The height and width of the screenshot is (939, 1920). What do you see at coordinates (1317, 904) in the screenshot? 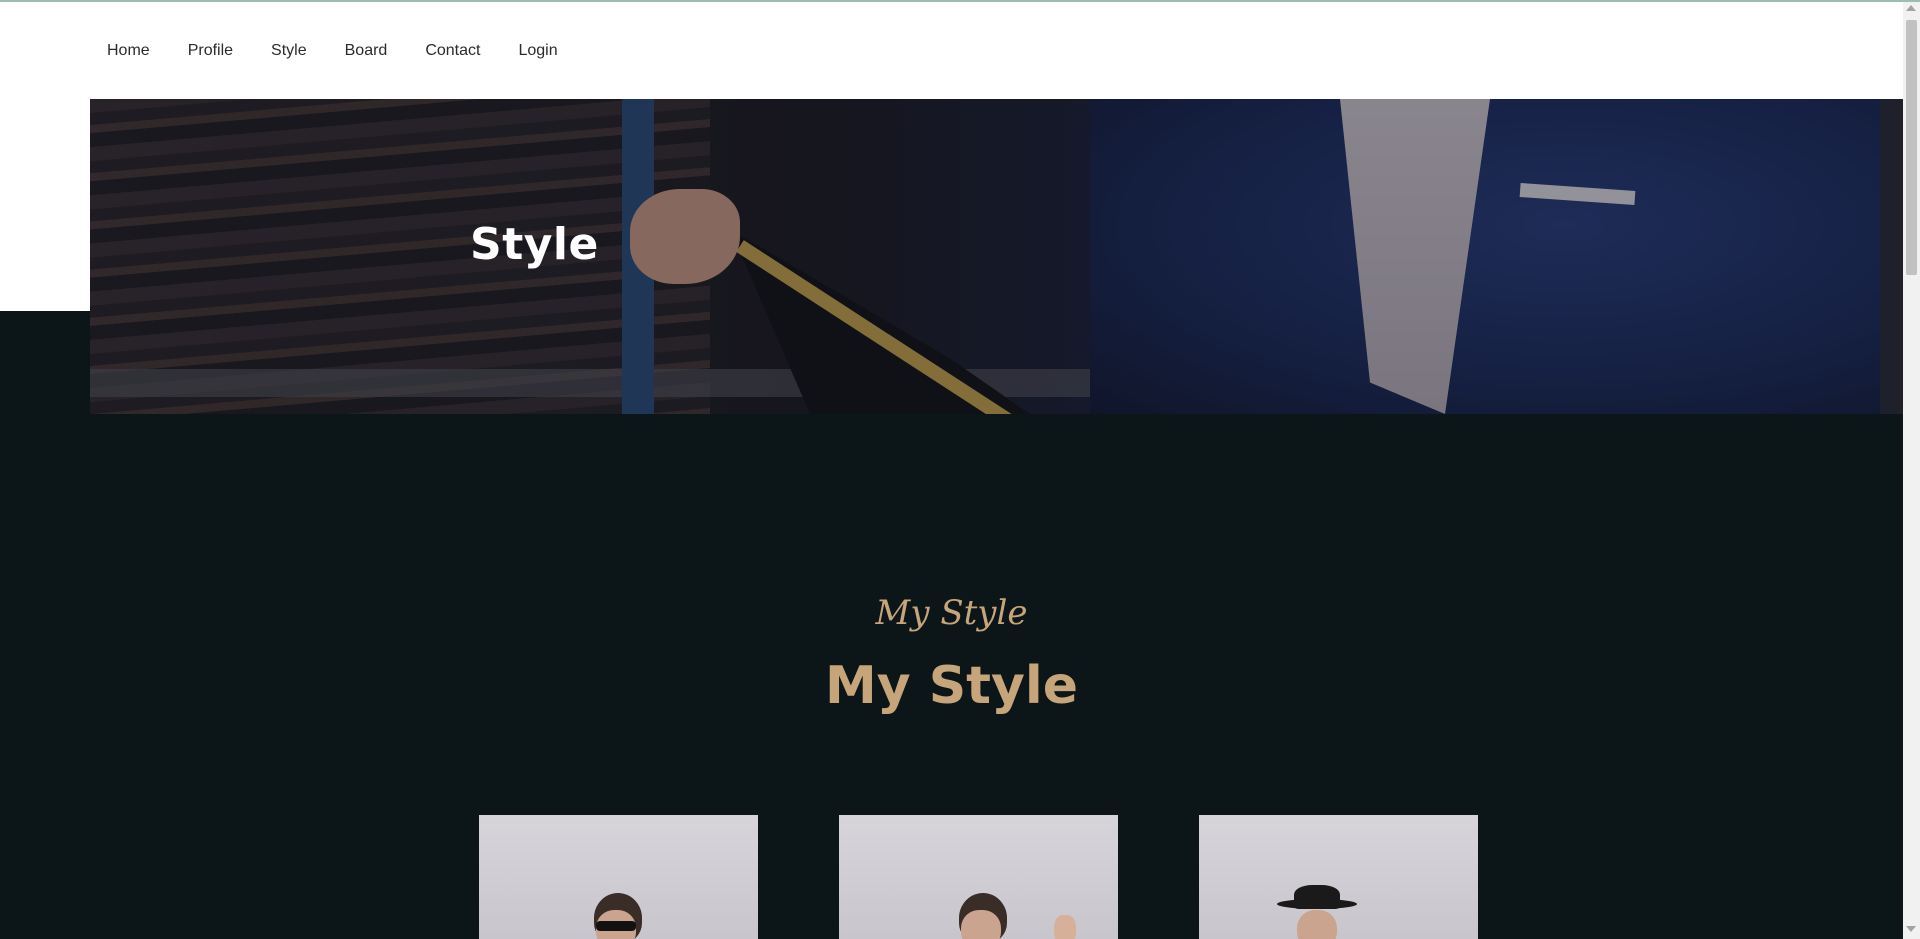
I see `hat-brim` at bounding box center [1317, 904].